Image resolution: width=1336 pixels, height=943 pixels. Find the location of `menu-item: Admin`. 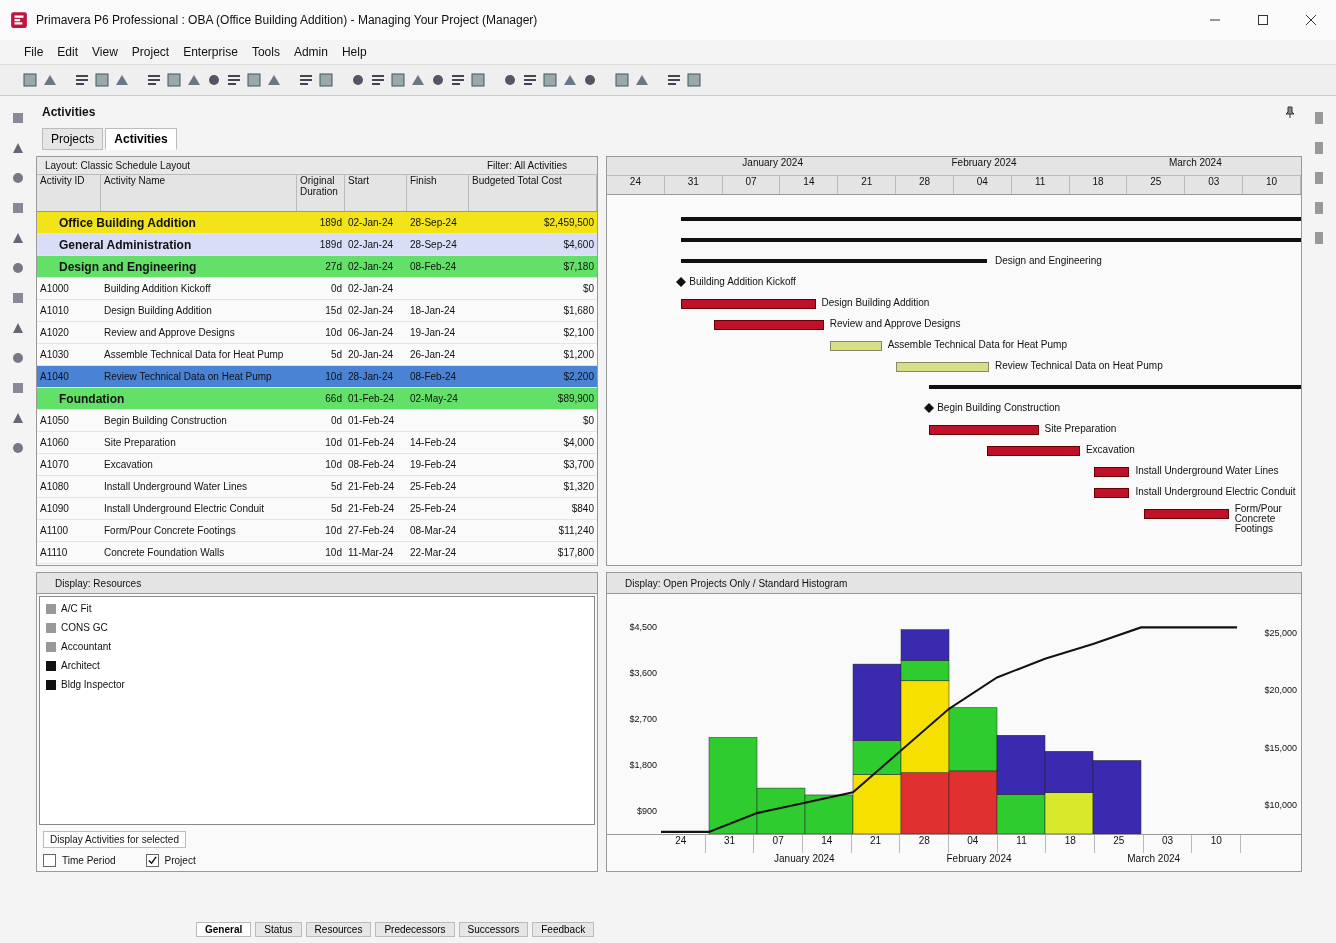

menu-item: Admin is located at coordinates (310, 52).